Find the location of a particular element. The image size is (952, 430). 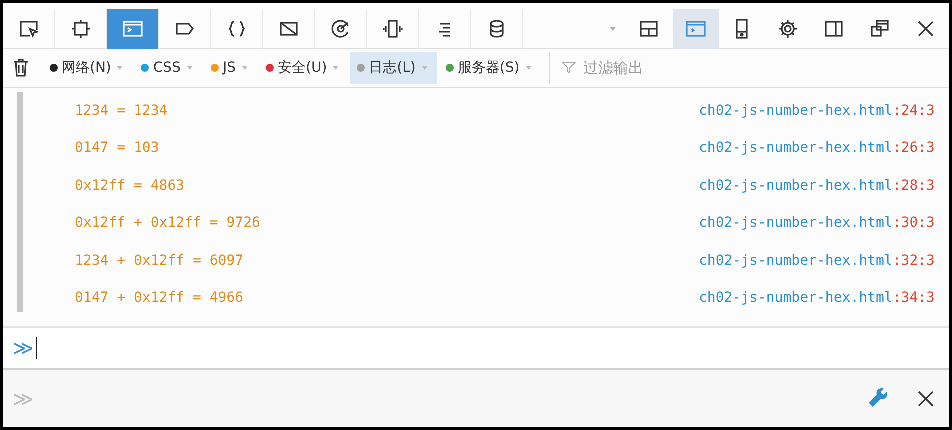

log-message: 0x12ff + 0x12ff = 9726 is located at coordinates (167, 223).